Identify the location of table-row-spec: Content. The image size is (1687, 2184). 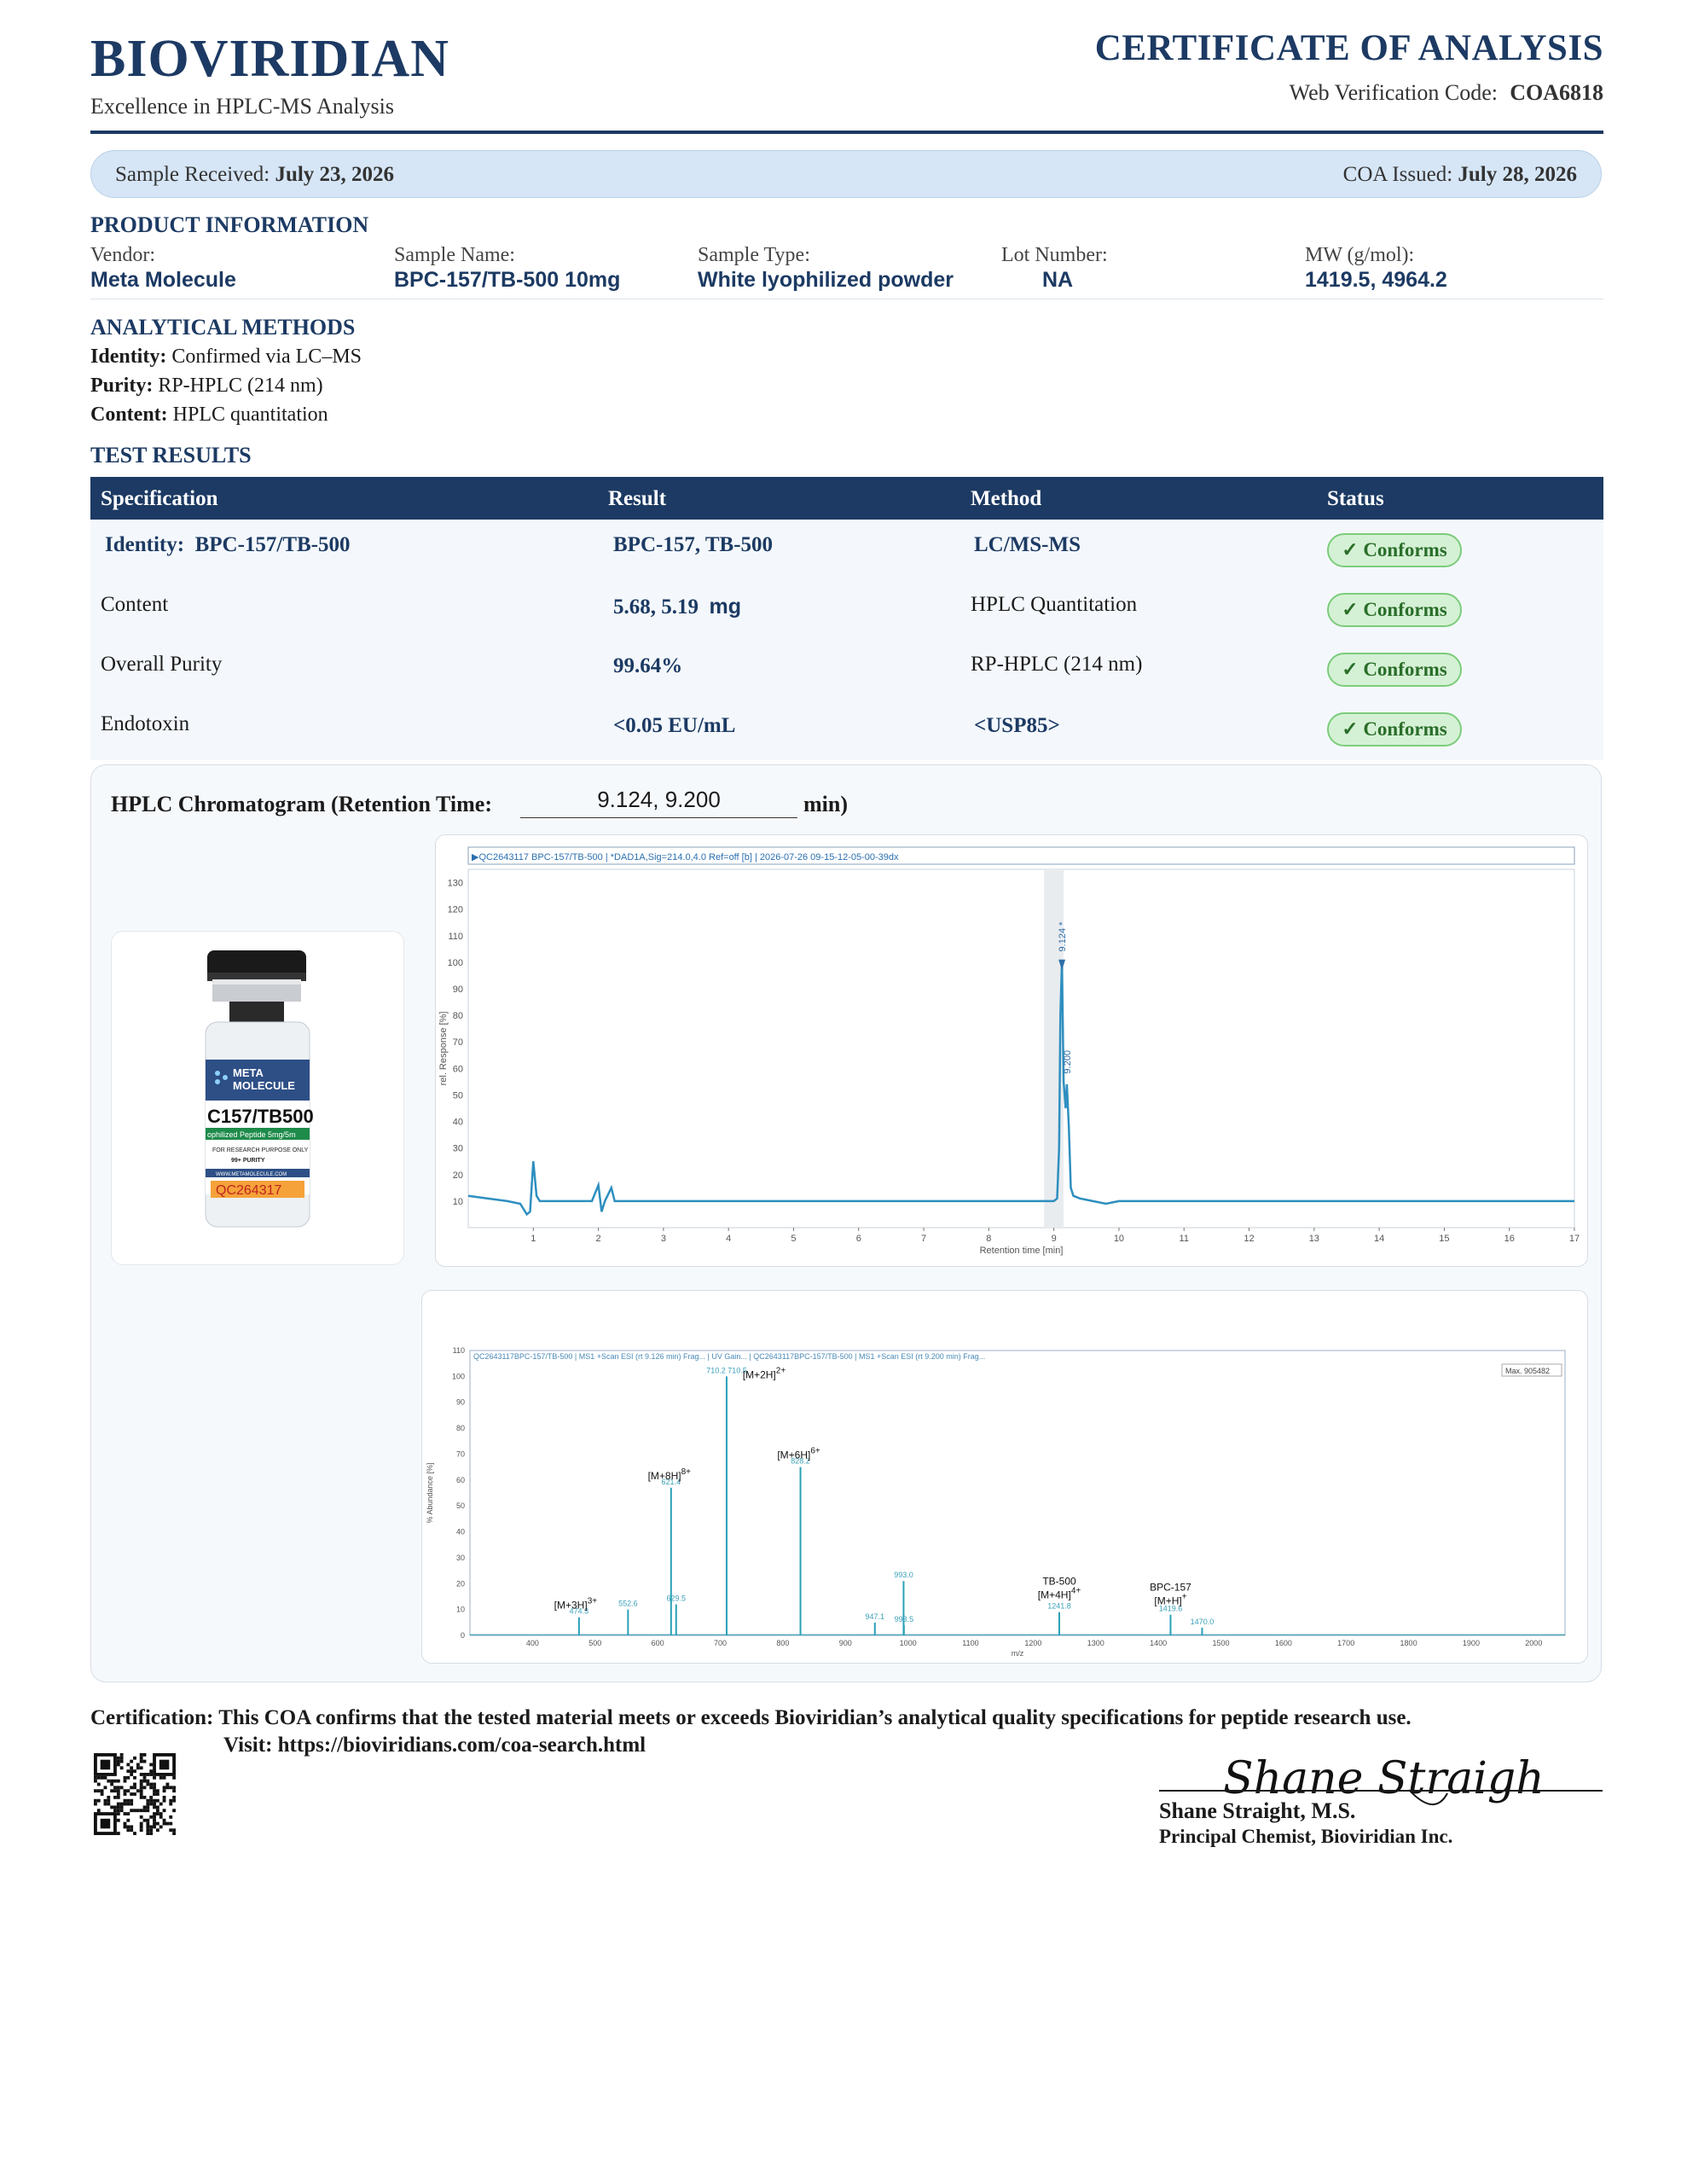
(135, 604).